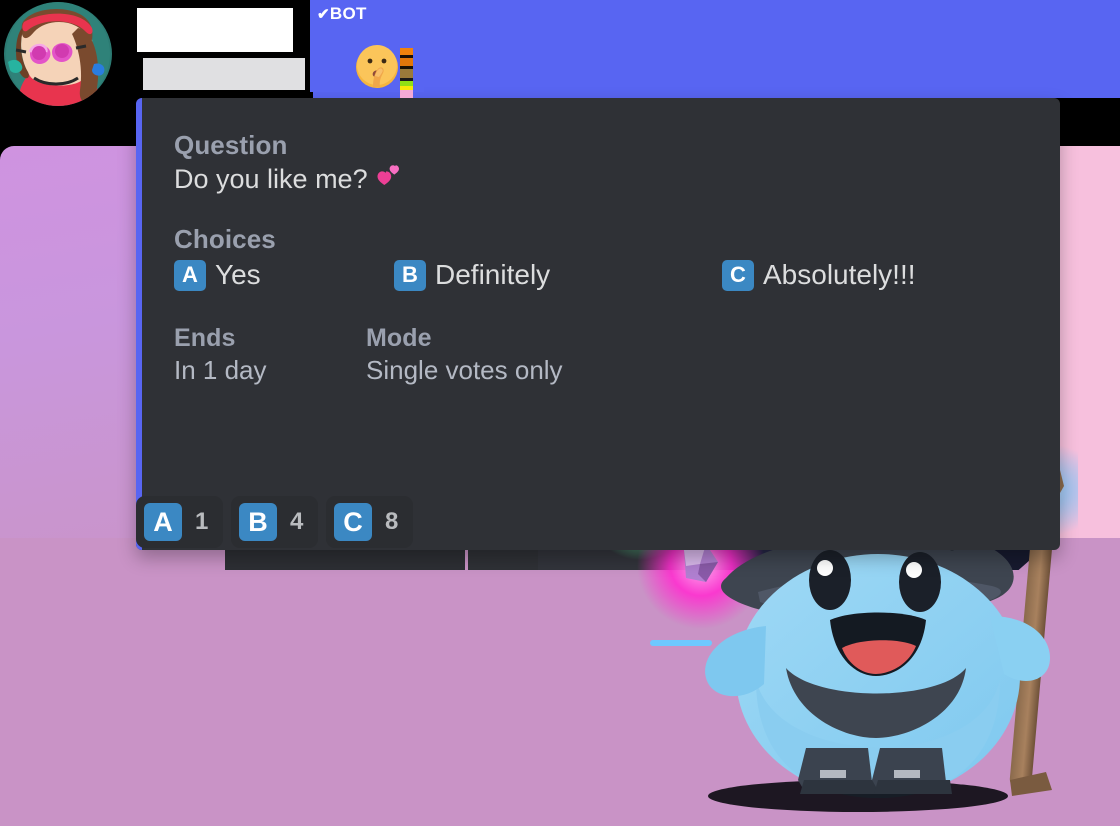 Image resolution: width=1120 pixels, height=826 pixels. What do you see at coordinates (202, 521) in the screenshot?
I see `reaction-a-count: 1` at bounding box center [202, 521].